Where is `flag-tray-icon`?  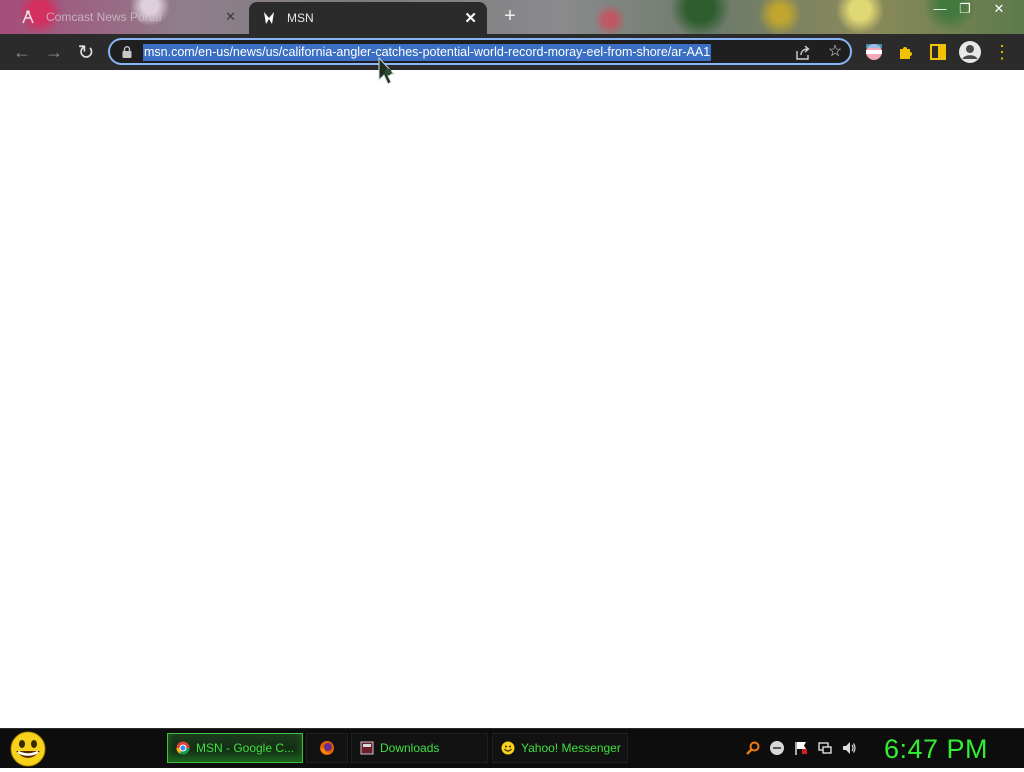
flag-tray-icon is located at coordinates (801, 748).